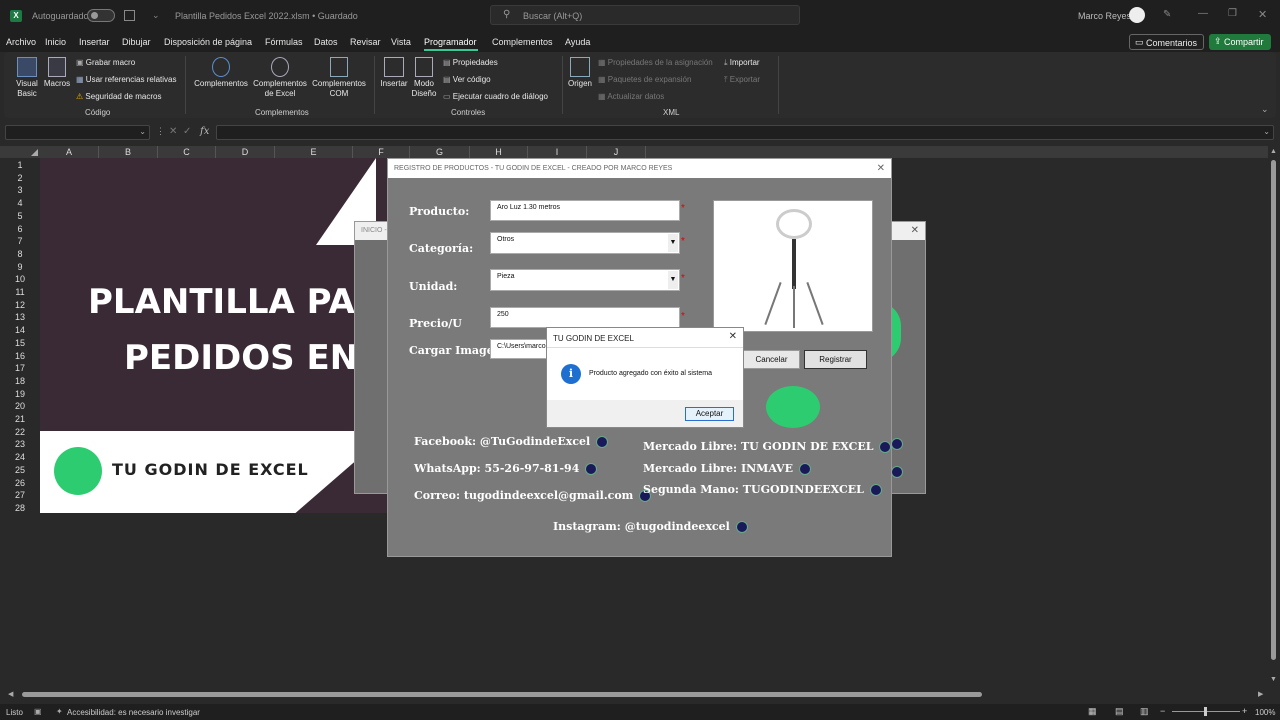 This screenshot has height=720, width=1280. What do you see at coordinates (314, 152) in the screenshot?
I see `column-header: E` at bounding box center [314, 152].